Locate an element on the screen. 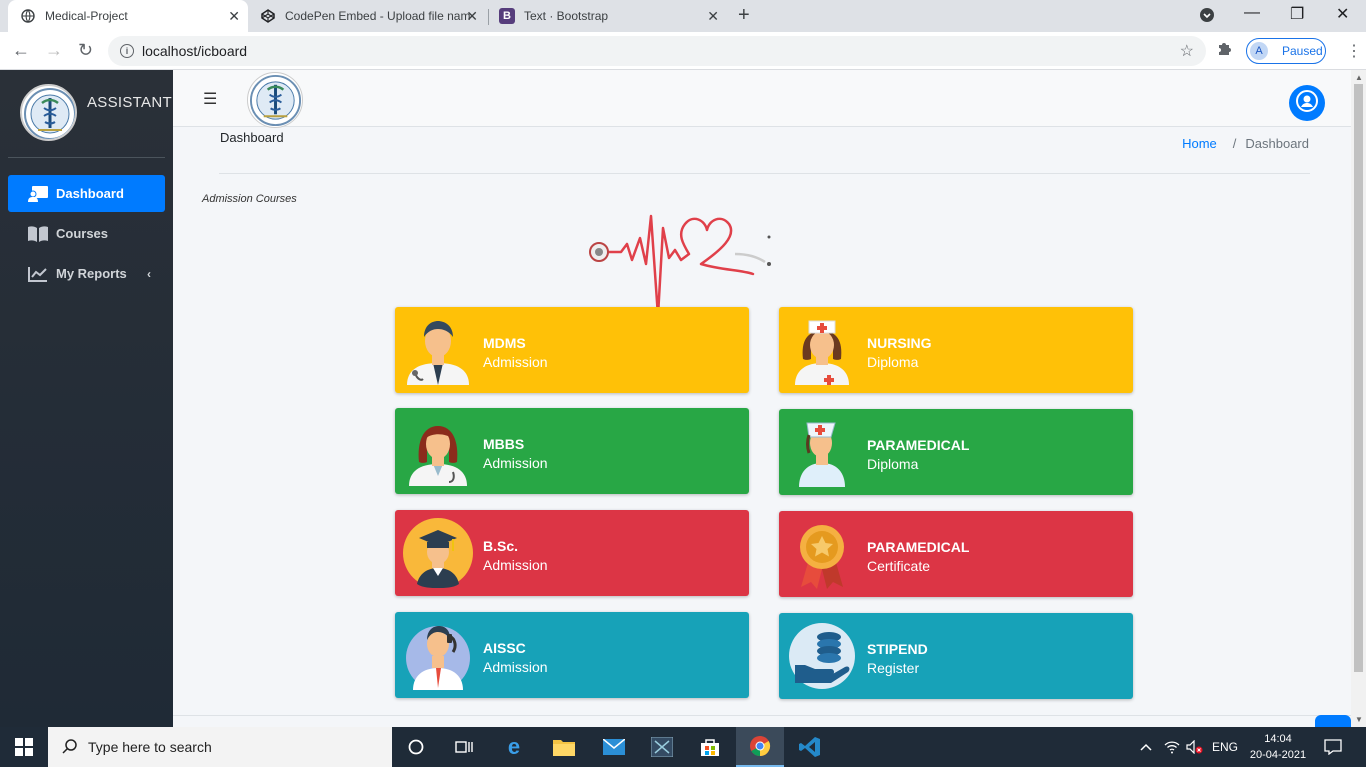 Image resolution: width=1366 pixels, height=767 pixels. user-circle-icon is located at coordinates (1307, 103).